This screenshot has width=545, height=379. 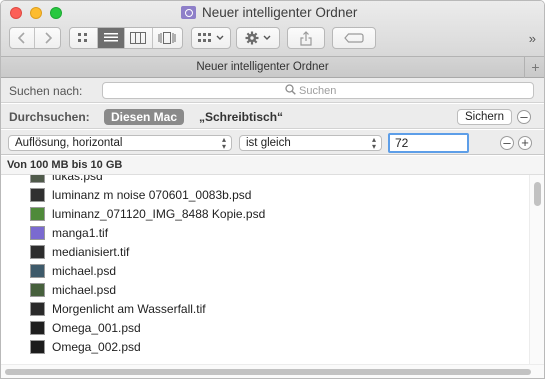 I want to click on view-mode-control, so click(x=126, y=38).